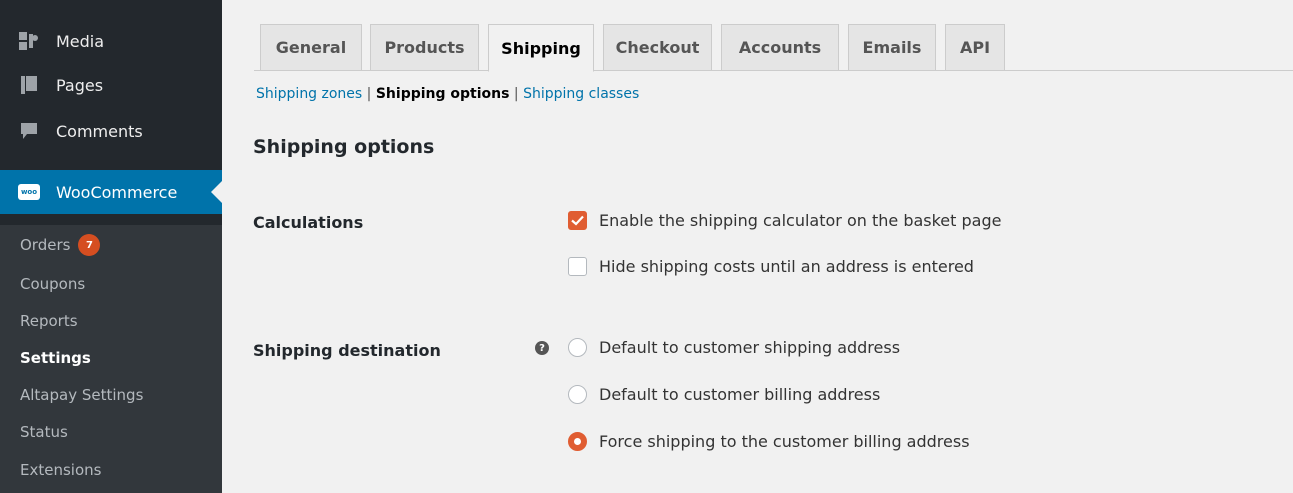 The height and width of the screenshot is (493, 1293). Describe the element at coordinates (740, 394) in the screenshot. I see `option-label: Default to customer billing address` at that location.